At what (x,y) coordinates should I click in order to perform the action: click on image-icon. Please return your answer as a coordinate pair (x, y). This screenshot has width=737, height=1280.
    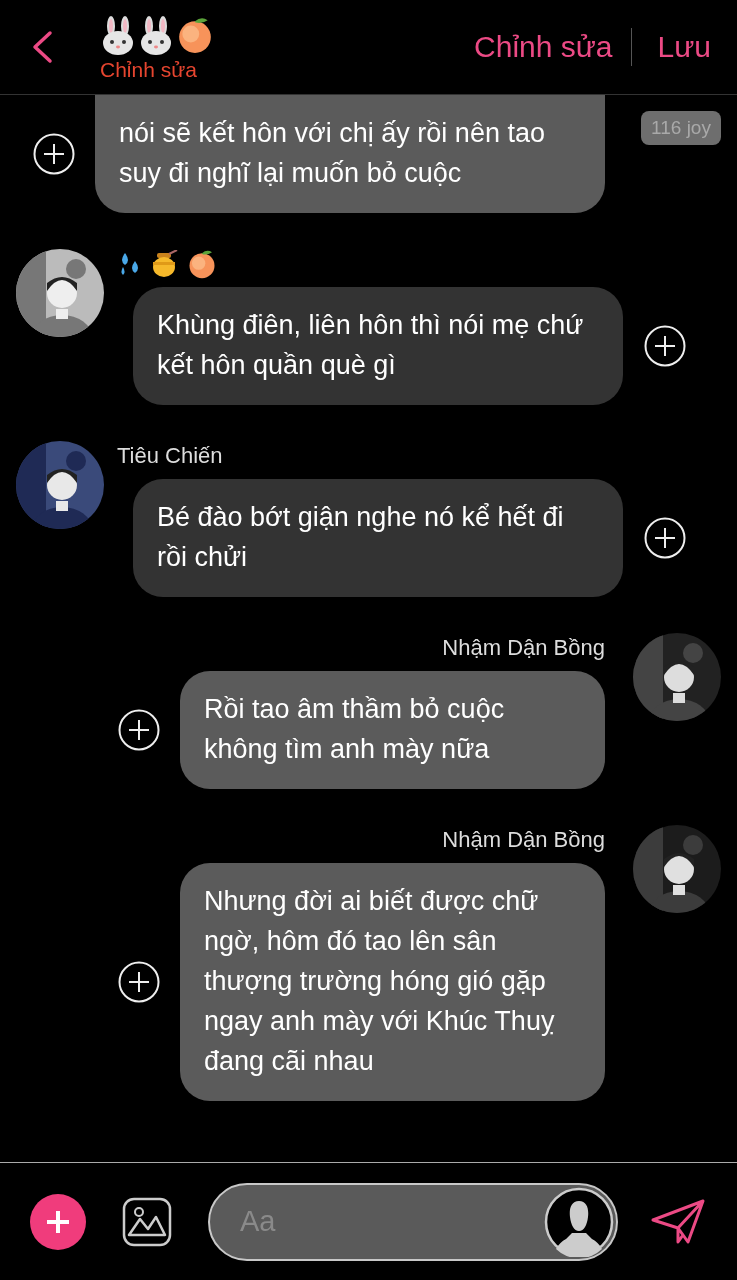
    Looking at the image, I should click on (147, 1221).